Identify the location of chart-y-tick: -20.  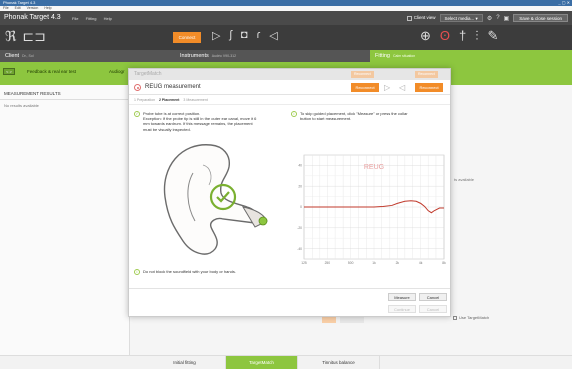
(299, 228).